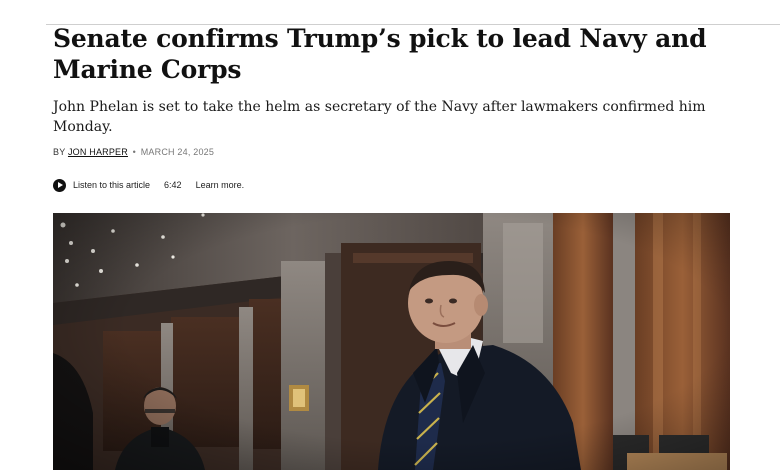 The image size is (780, 470). Describe the element at coordinates (111, 185) in the screenshot. I see `listen-to-article-button: Listen to this article` at that location.